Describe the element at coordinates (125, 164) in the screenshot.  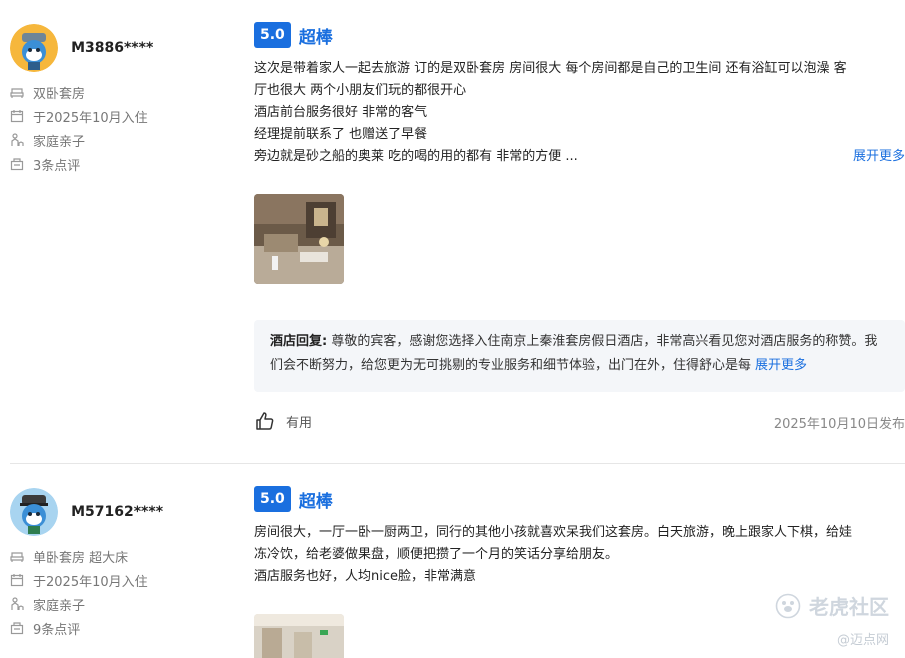
I see `review-count: 3条点评` at that location.